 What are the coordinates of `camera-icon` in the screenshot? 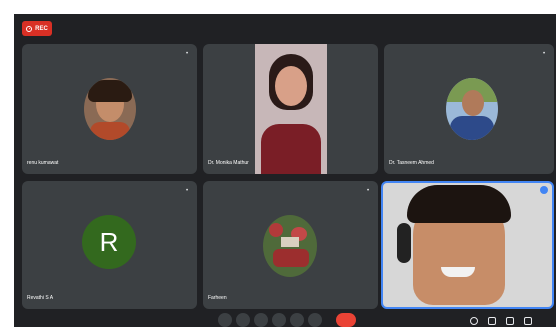 It's located at (243, 320).